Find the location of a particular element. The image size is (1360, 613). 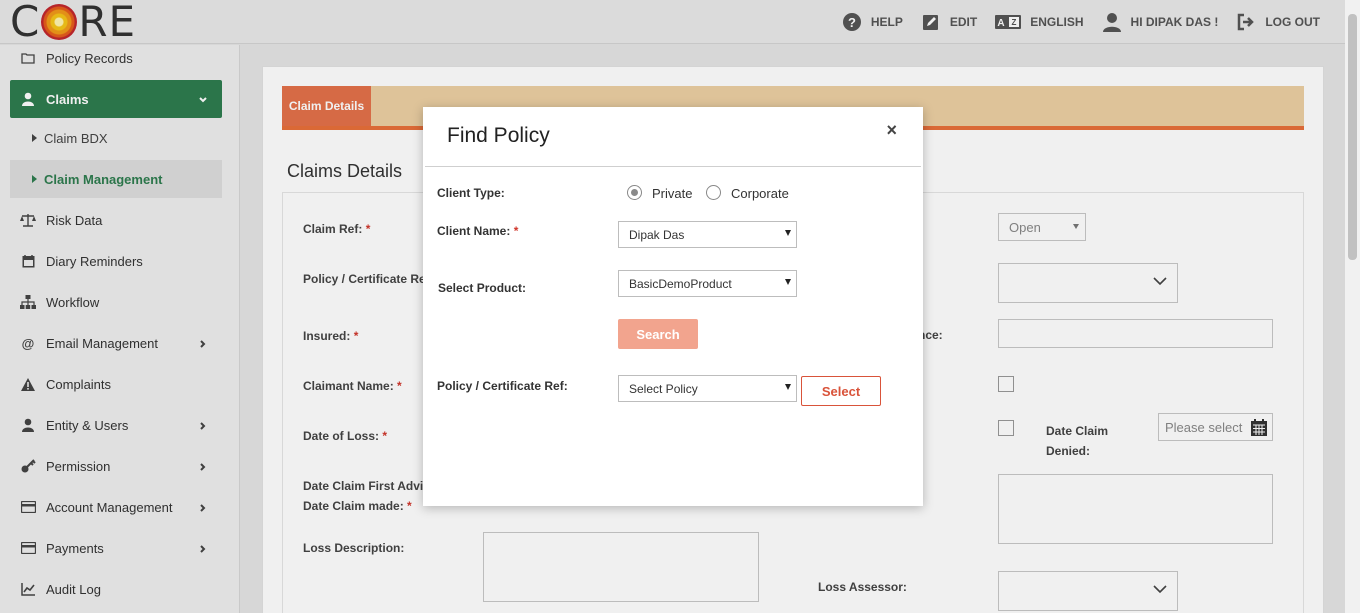

radio-private-label: Private is located at coordinates (672, 193).